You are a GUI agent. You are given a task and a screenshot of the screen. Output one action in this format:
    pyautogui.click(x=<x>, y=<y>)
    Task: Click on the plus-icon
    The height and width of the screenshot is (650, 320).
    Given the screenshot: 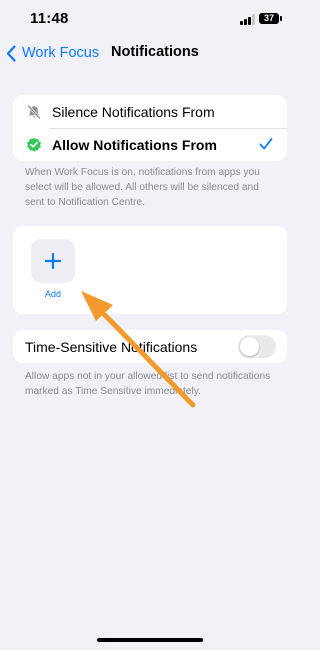 What is the action you would take?
    pyautogui.click(x=53, y=261)
    